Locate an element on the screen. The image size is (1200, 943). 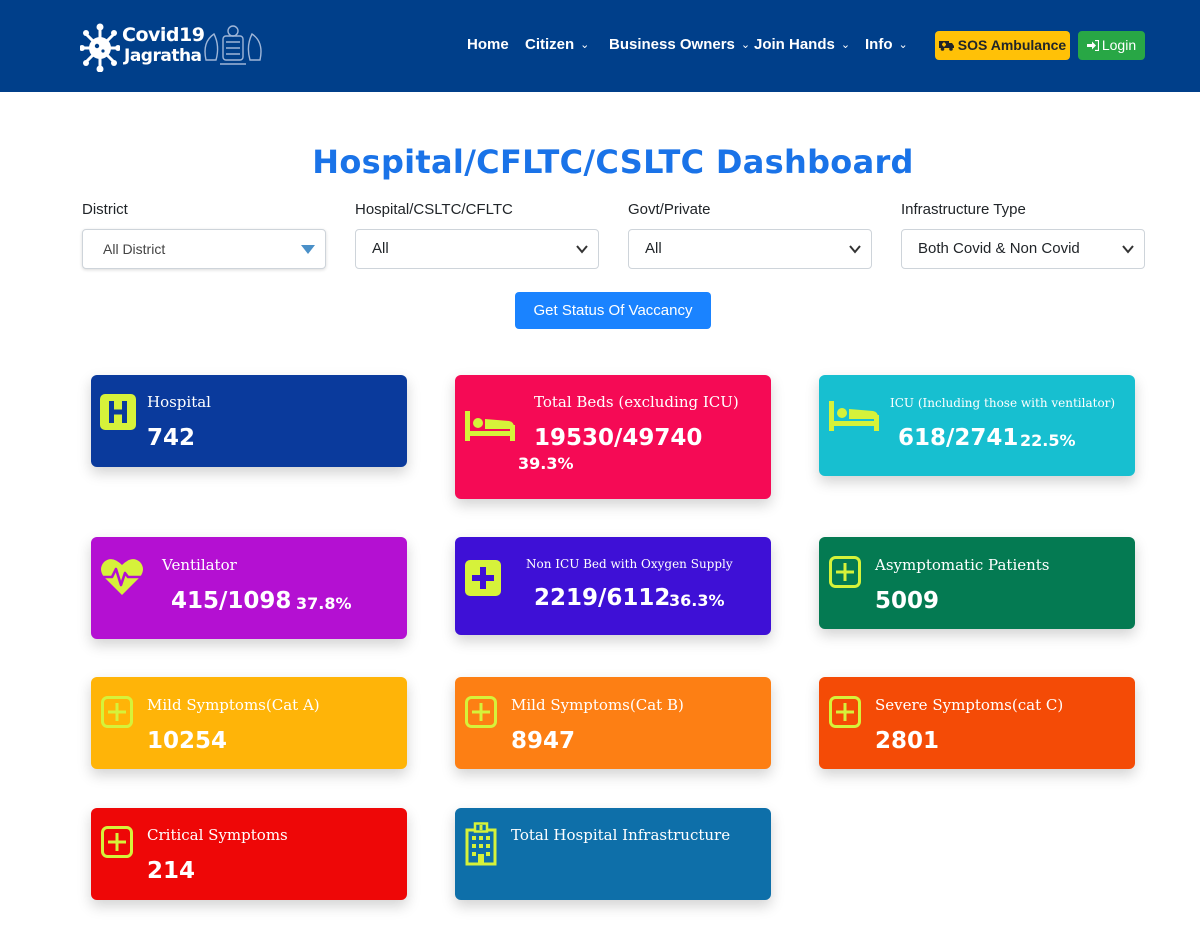
card-asymptomatic-value: 5009 is located at coordinates (907, 601).